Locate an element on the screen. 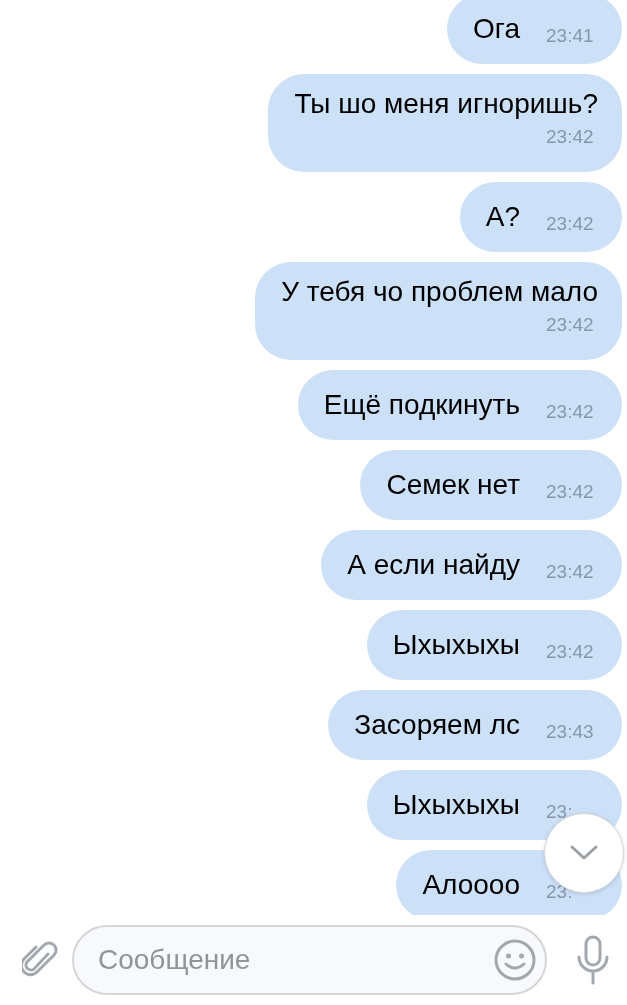 The width and height of the screenshot is (627, 1005). message-text: Семек нет is located at coordinates (453, 485).